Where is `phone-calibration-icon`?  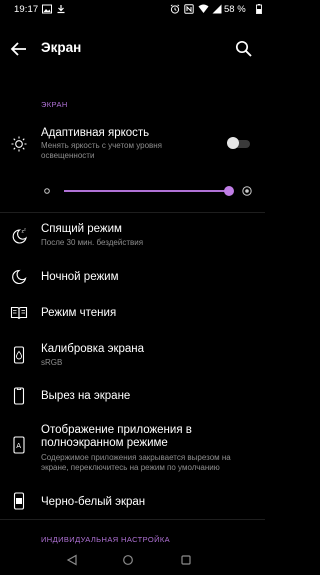 phone-calibration-icon is located at coordinates (19, 355).